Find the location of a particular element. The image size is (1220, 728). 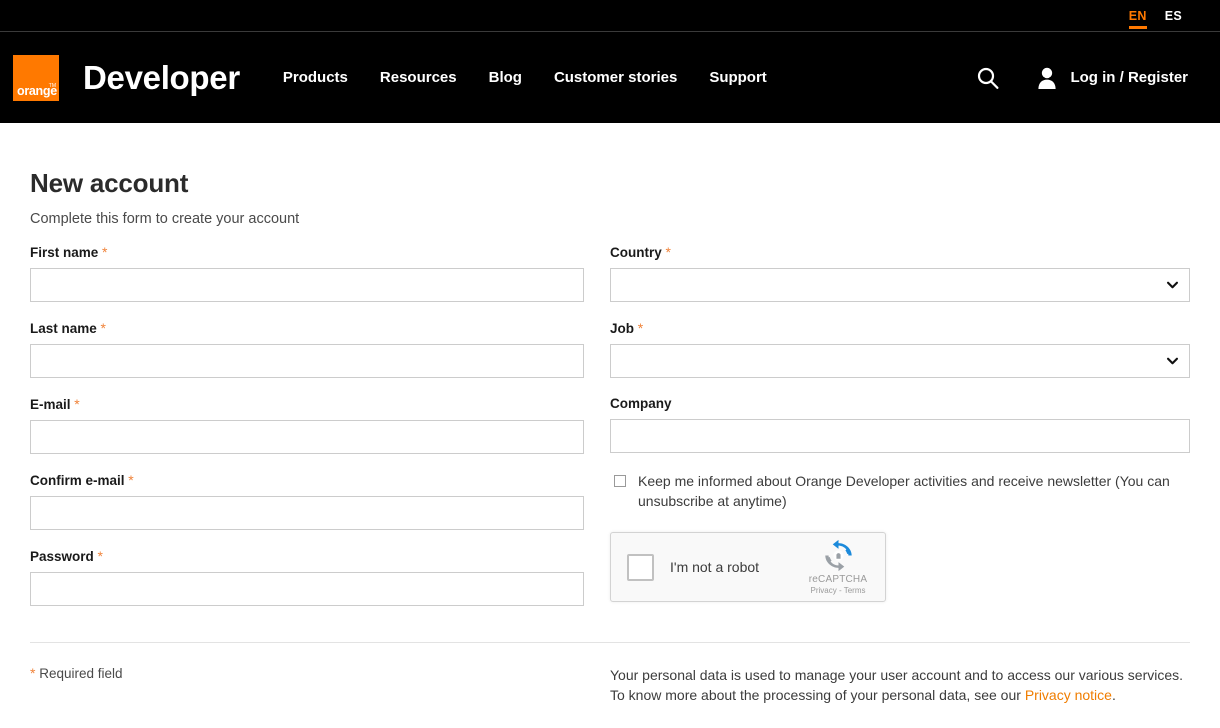

company-input is located at coordinates (900, 436).